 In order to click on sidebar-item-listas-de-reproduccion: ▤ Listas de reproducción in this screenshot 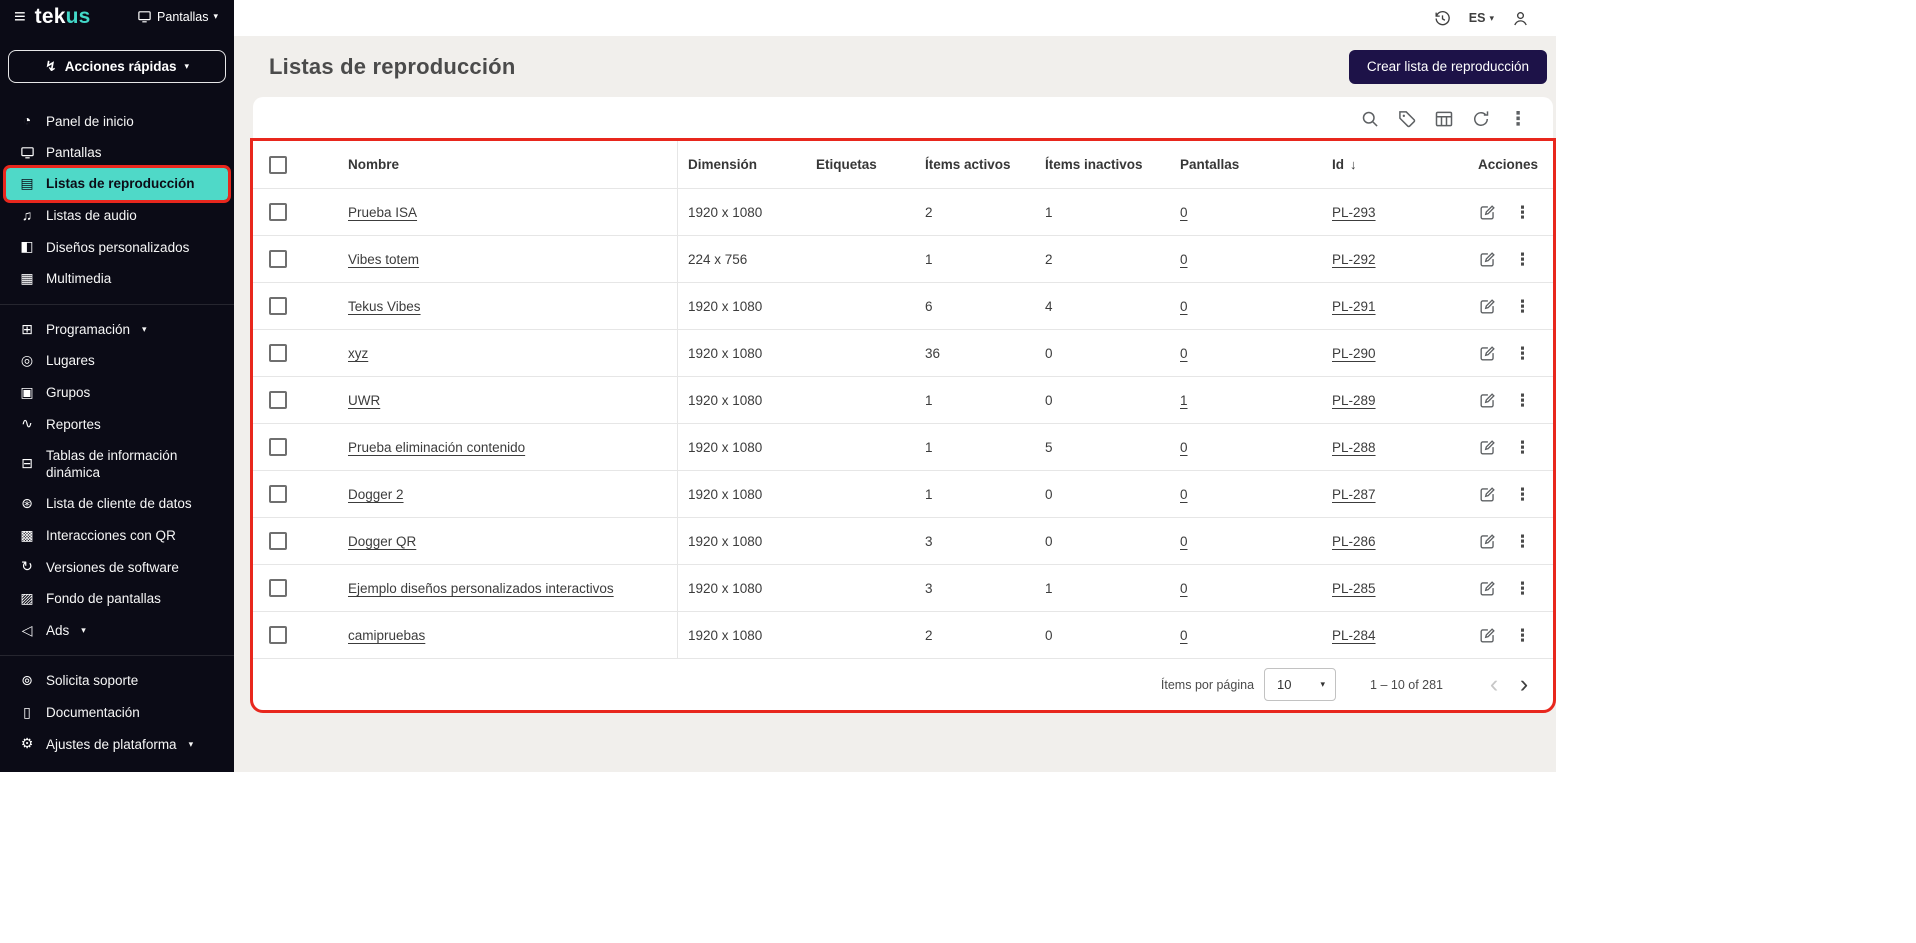, I will do `click(117, 184)`.